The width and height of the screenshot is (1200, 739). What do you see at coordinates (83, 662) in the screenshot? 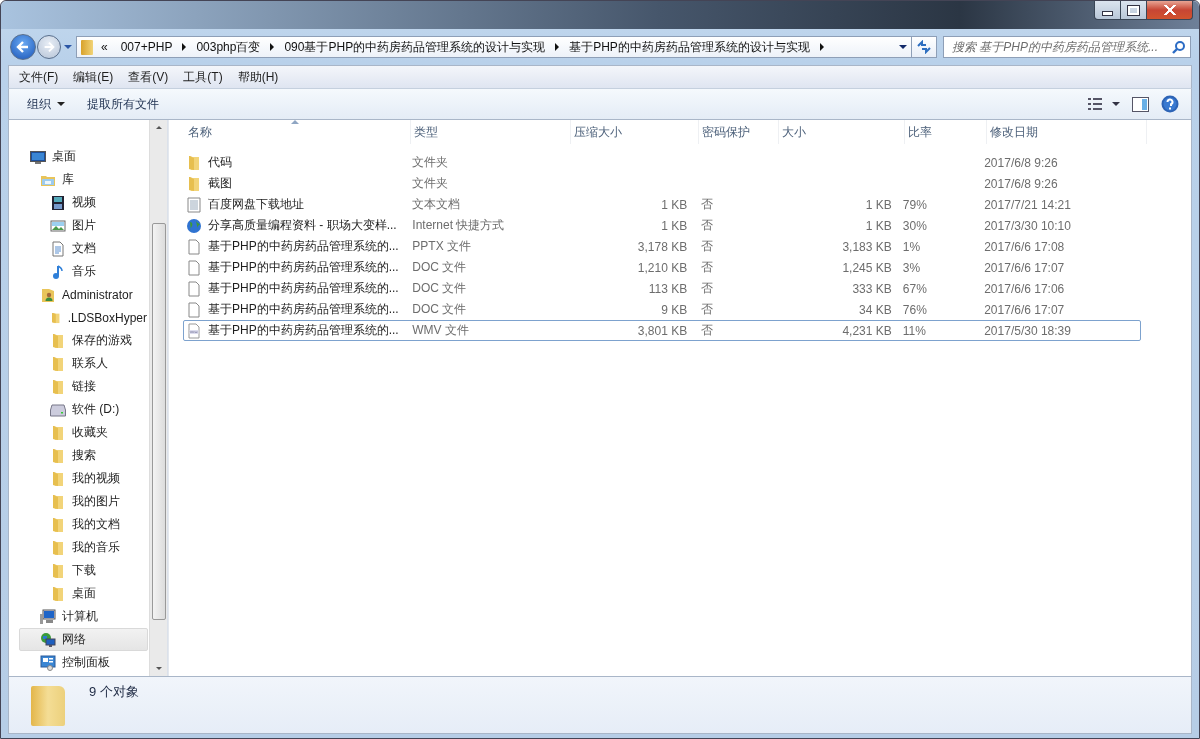
I see `sidebar-item: 控制面板` at bounding box center [83, 662].